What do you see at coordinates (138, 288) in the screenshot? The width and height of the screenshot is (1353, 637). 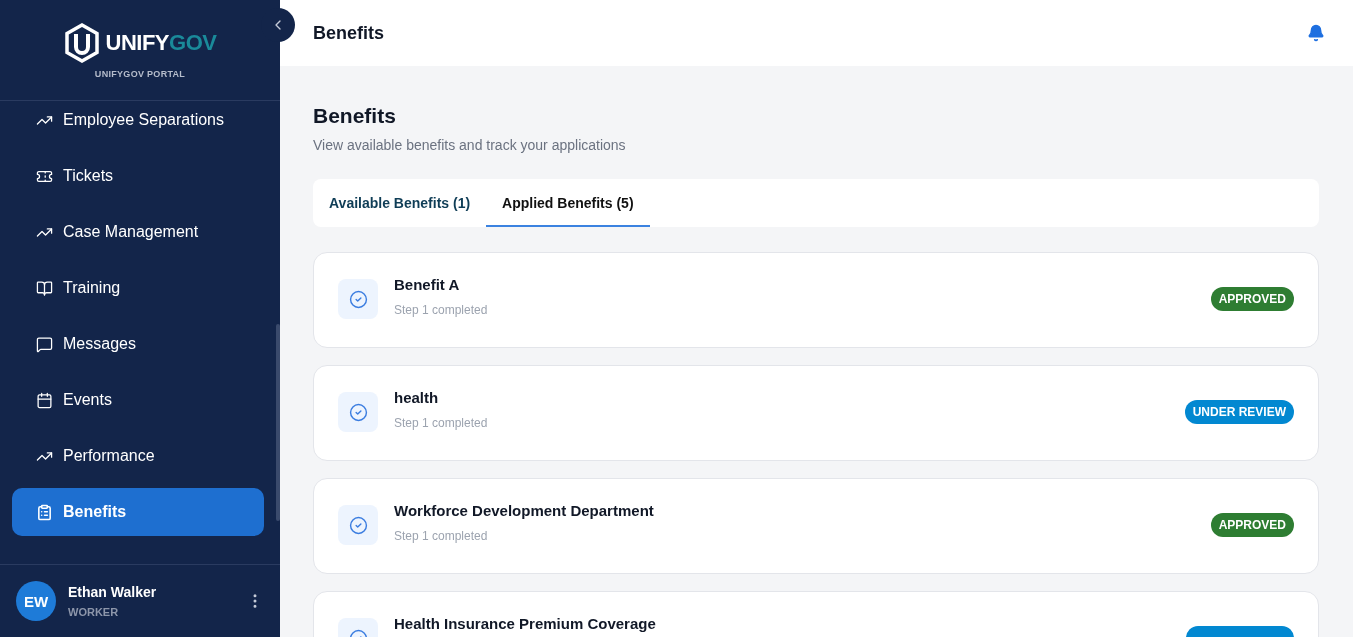 I see `sidebar-nav-item: Training` at bounding box center [138, 288].